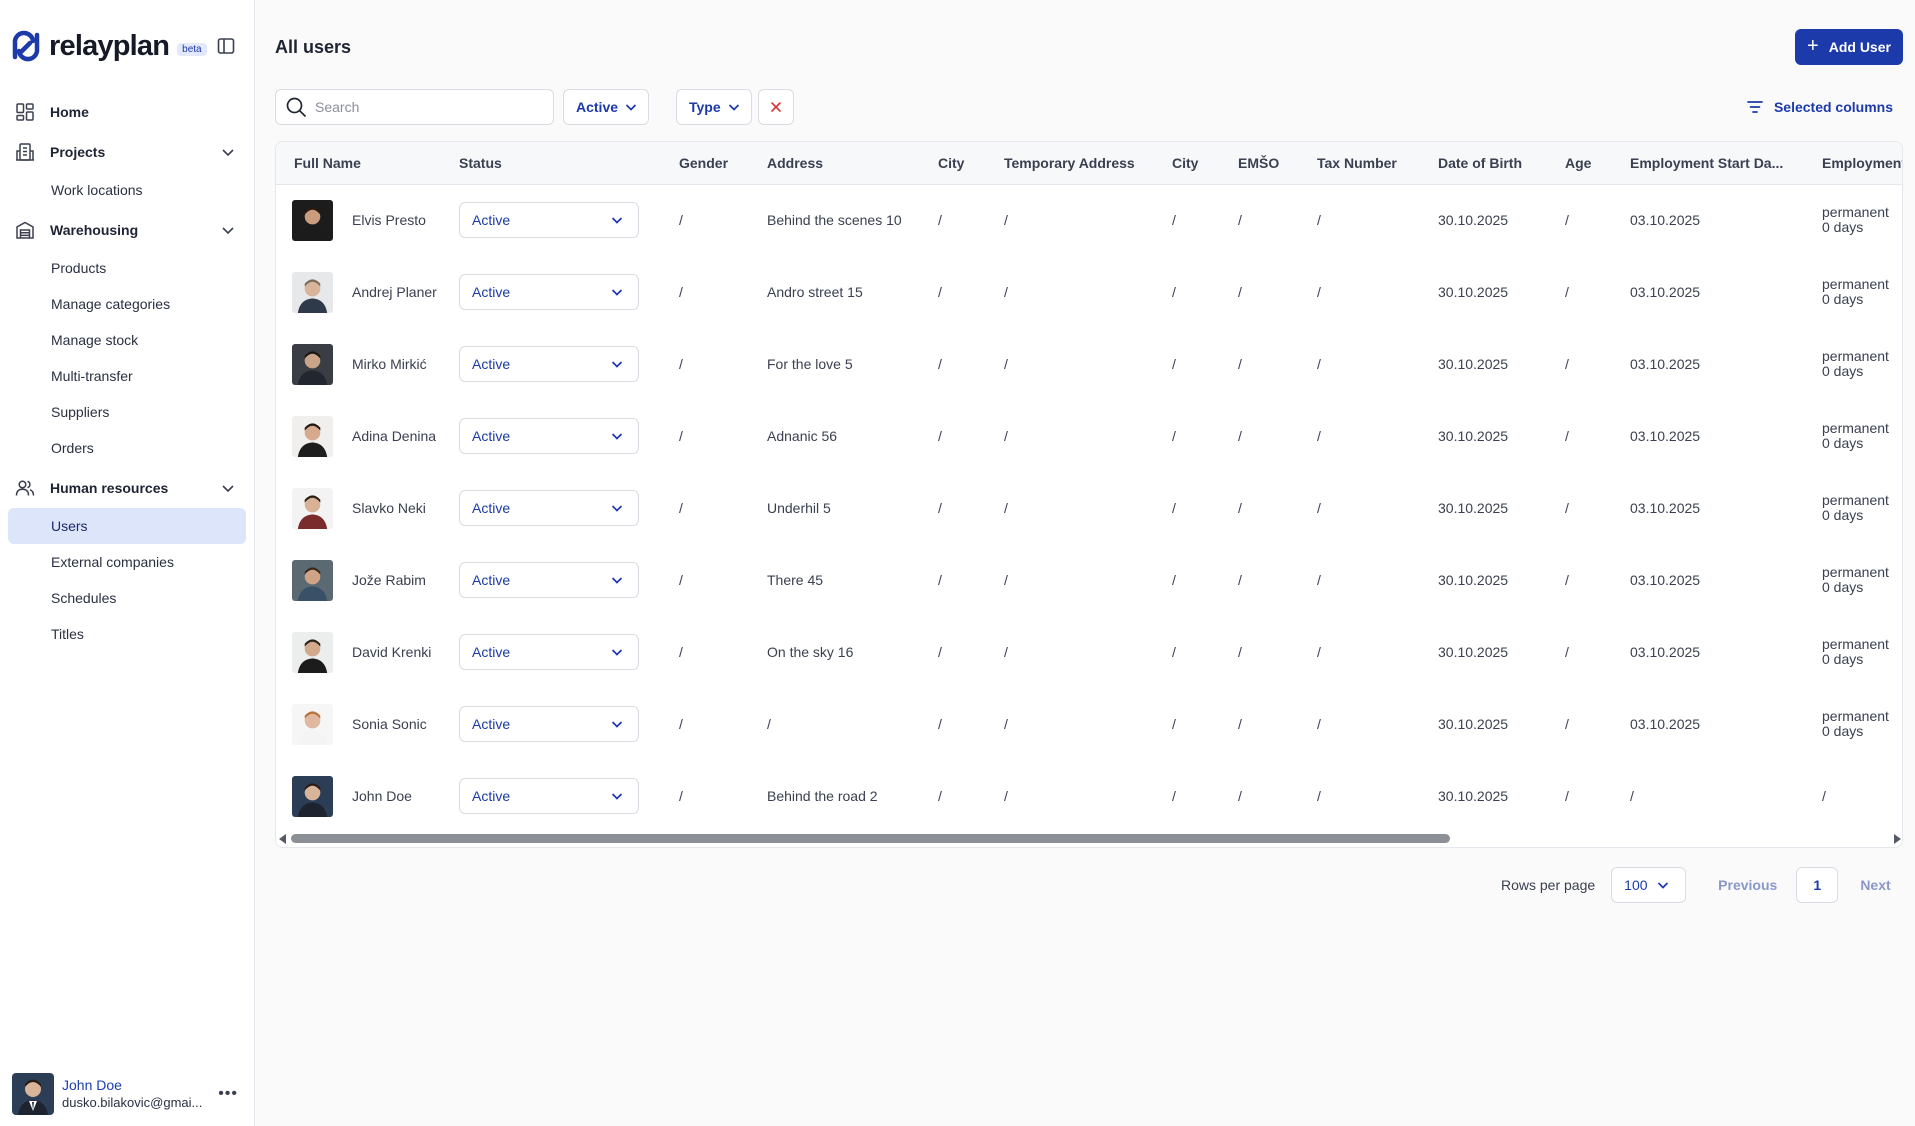 Image resolution: width=1915 pixels, height=1126 pixels. Describe the element at coordinates (822, 796) in the screenshot. I see `address-cell: Behind the road 2` at that location.